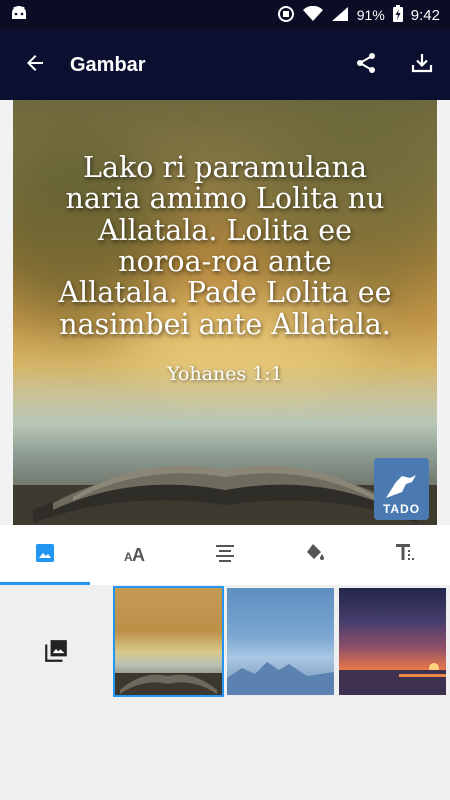 Image resolution: width=450 pixels, height=800 pixels. I want to click on svg-text: A, so click(138, 555).